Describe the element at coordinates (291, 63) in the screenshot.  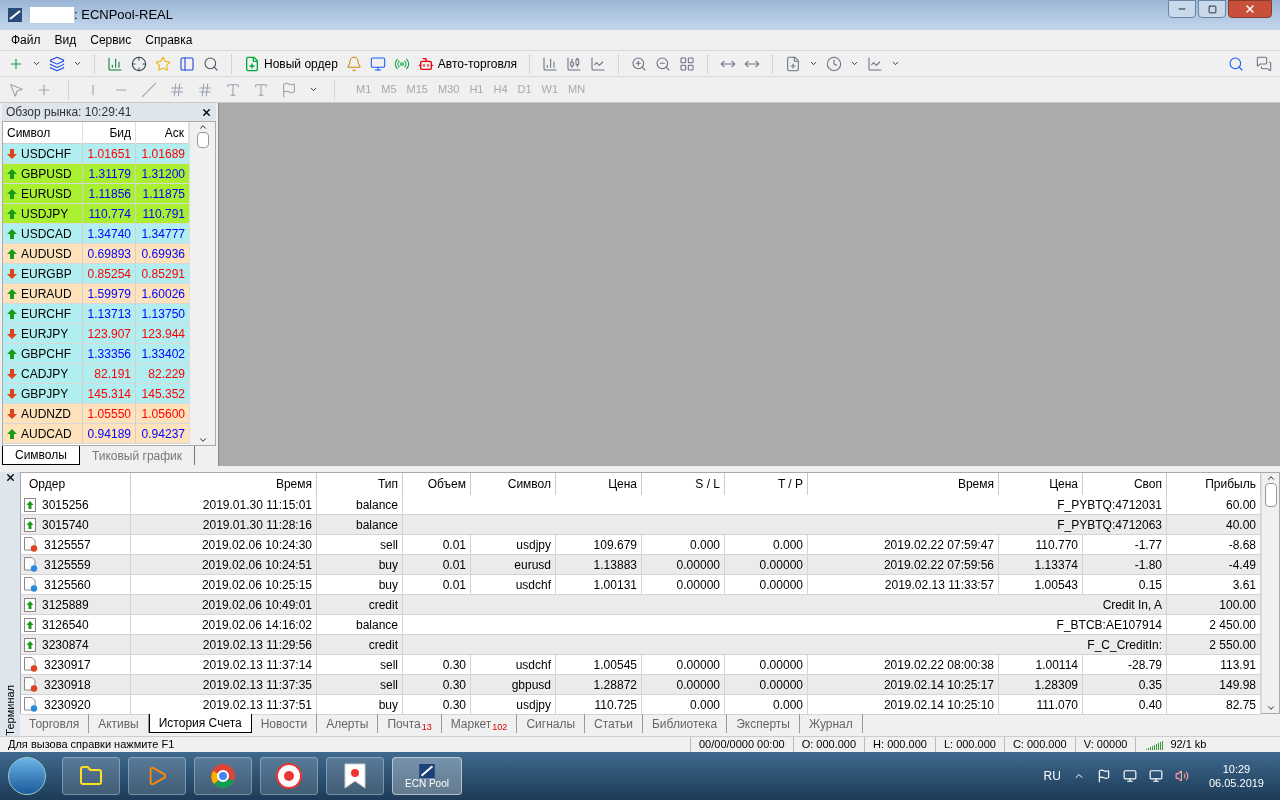
I see `new-order-button: Новый ордер` at that location.